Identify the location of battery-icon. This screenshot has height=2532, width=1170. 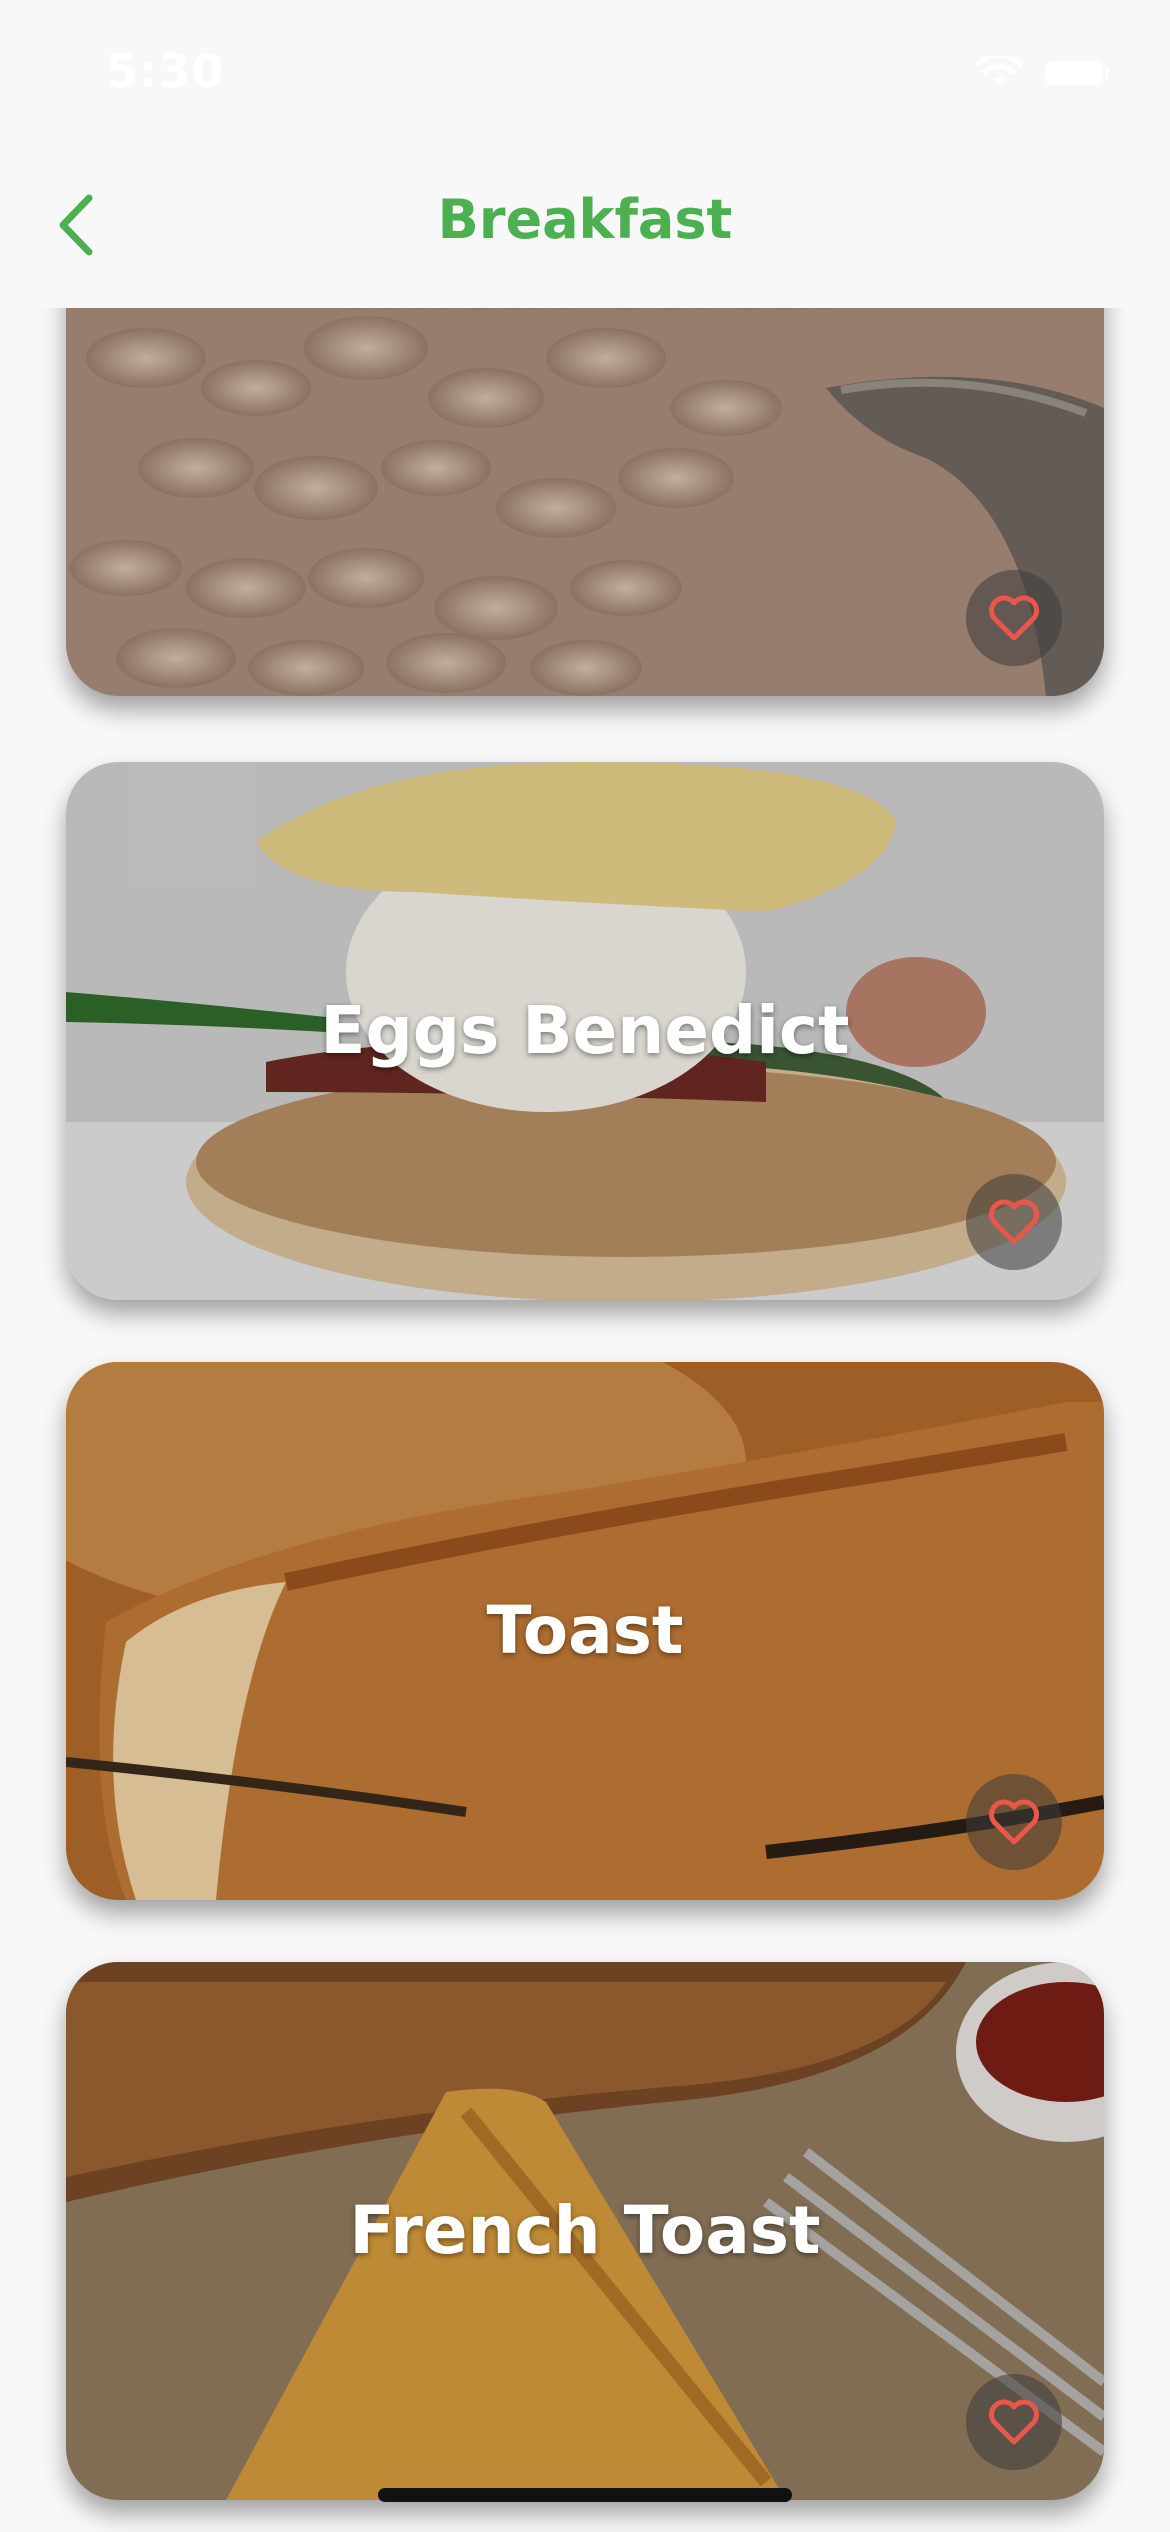
(1077, 73).